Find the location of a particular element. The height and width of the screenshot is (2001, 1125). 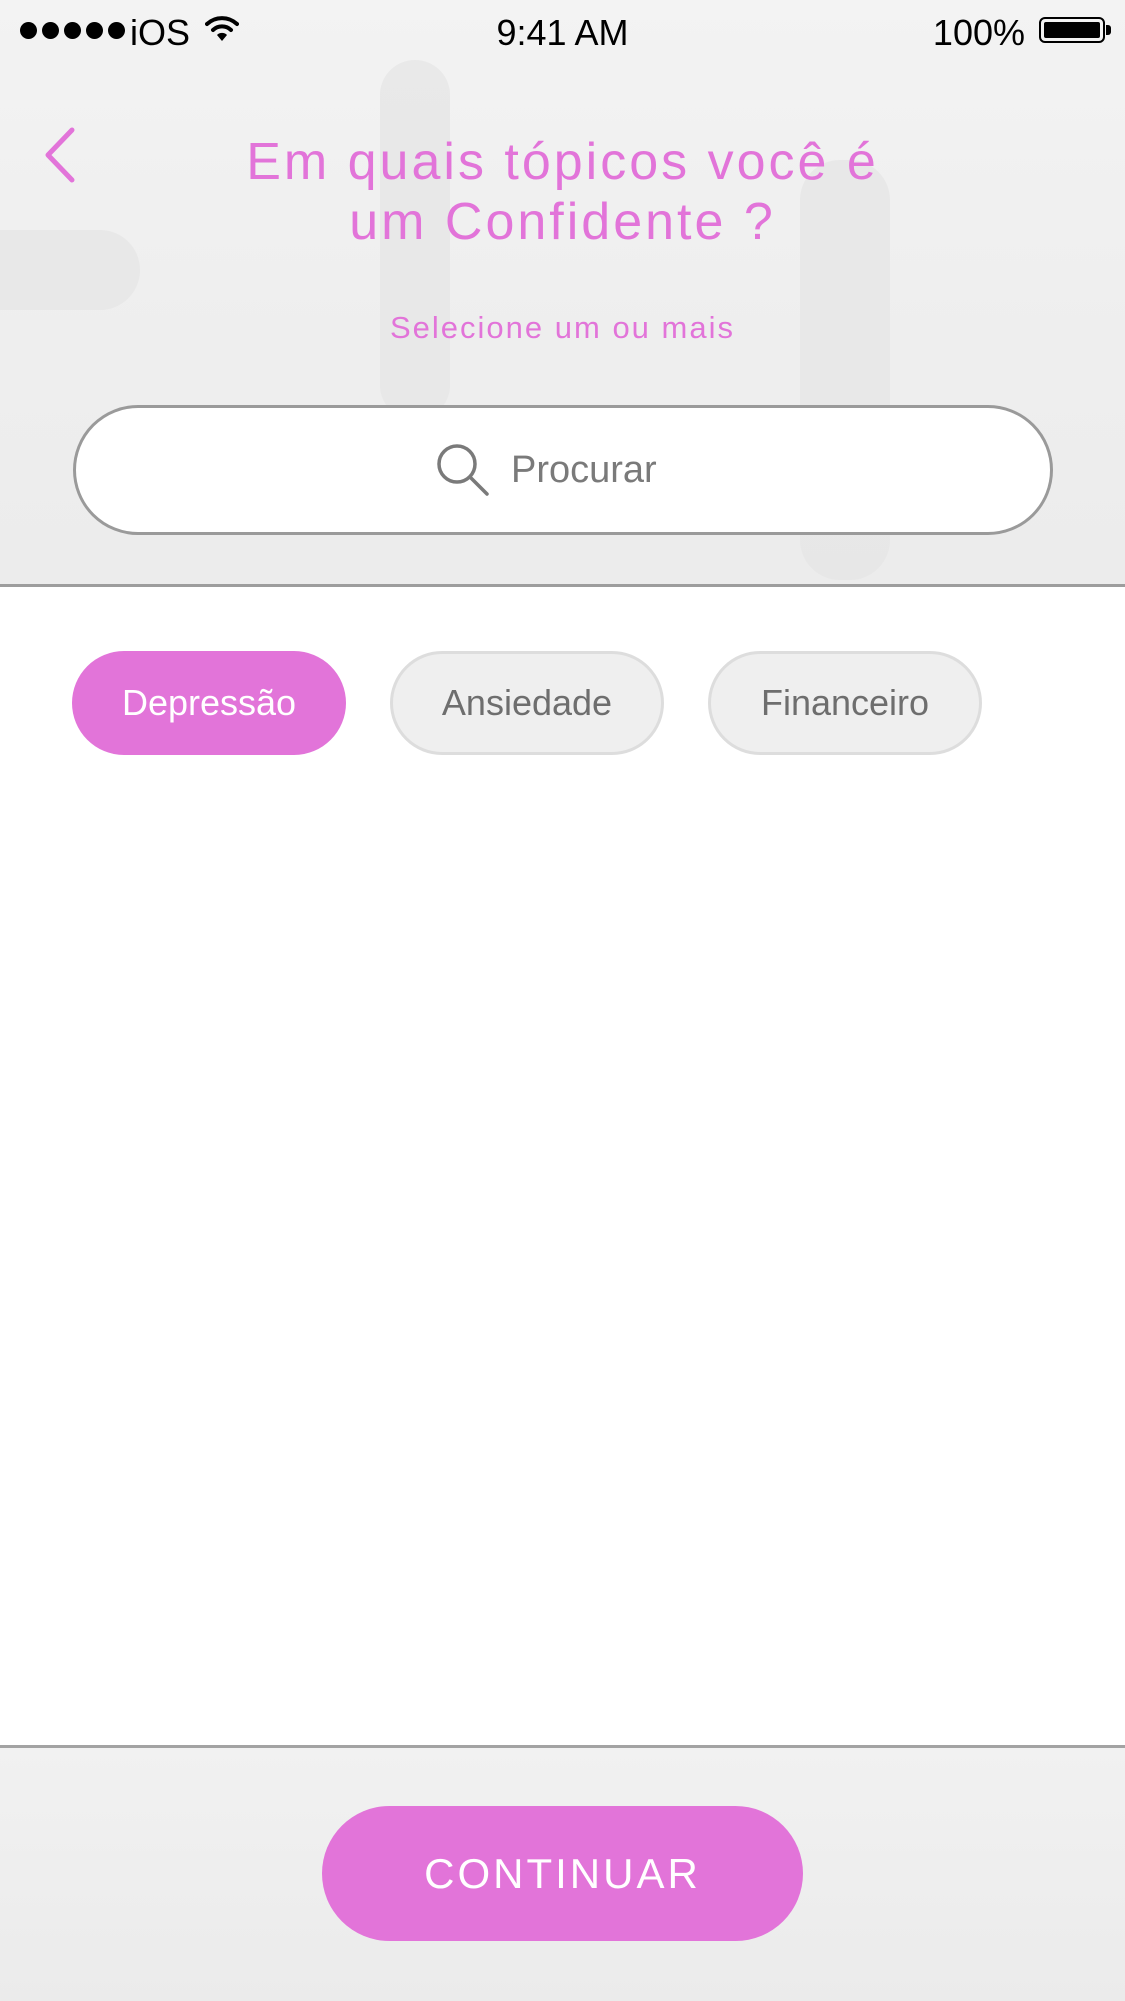

background-shape is located at coordinates (70, 270).